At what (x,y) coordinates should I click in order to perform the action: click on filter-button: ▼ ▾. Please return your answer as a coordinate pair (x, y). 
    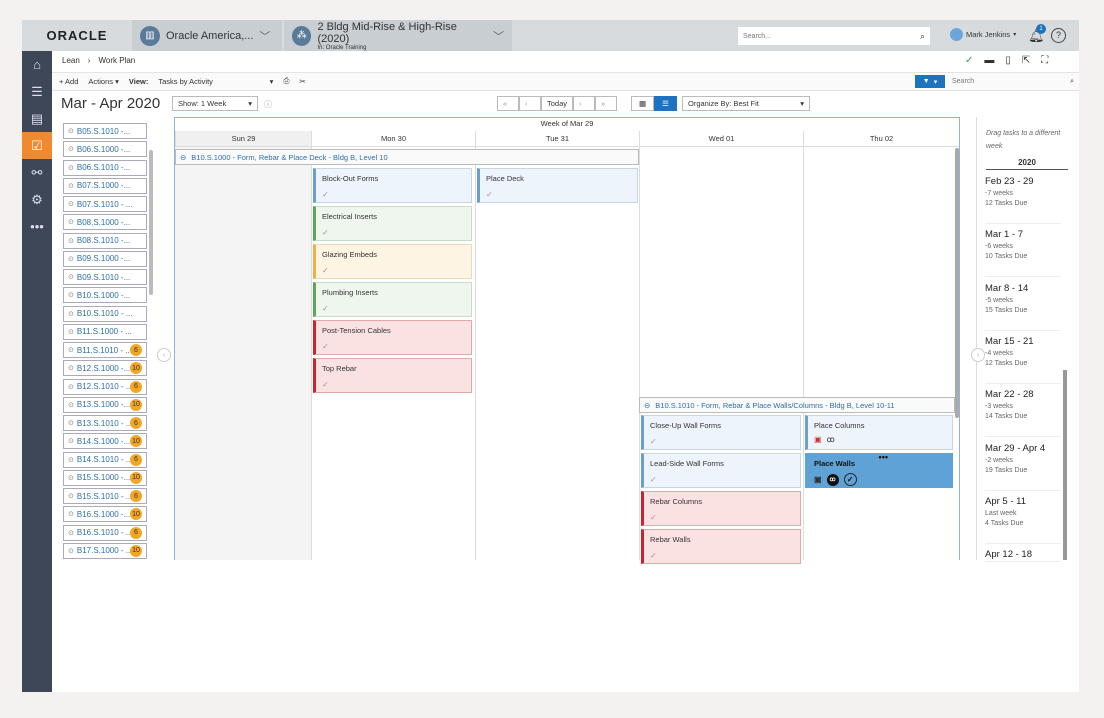
    Looking at the image, I should click on (930, 81).